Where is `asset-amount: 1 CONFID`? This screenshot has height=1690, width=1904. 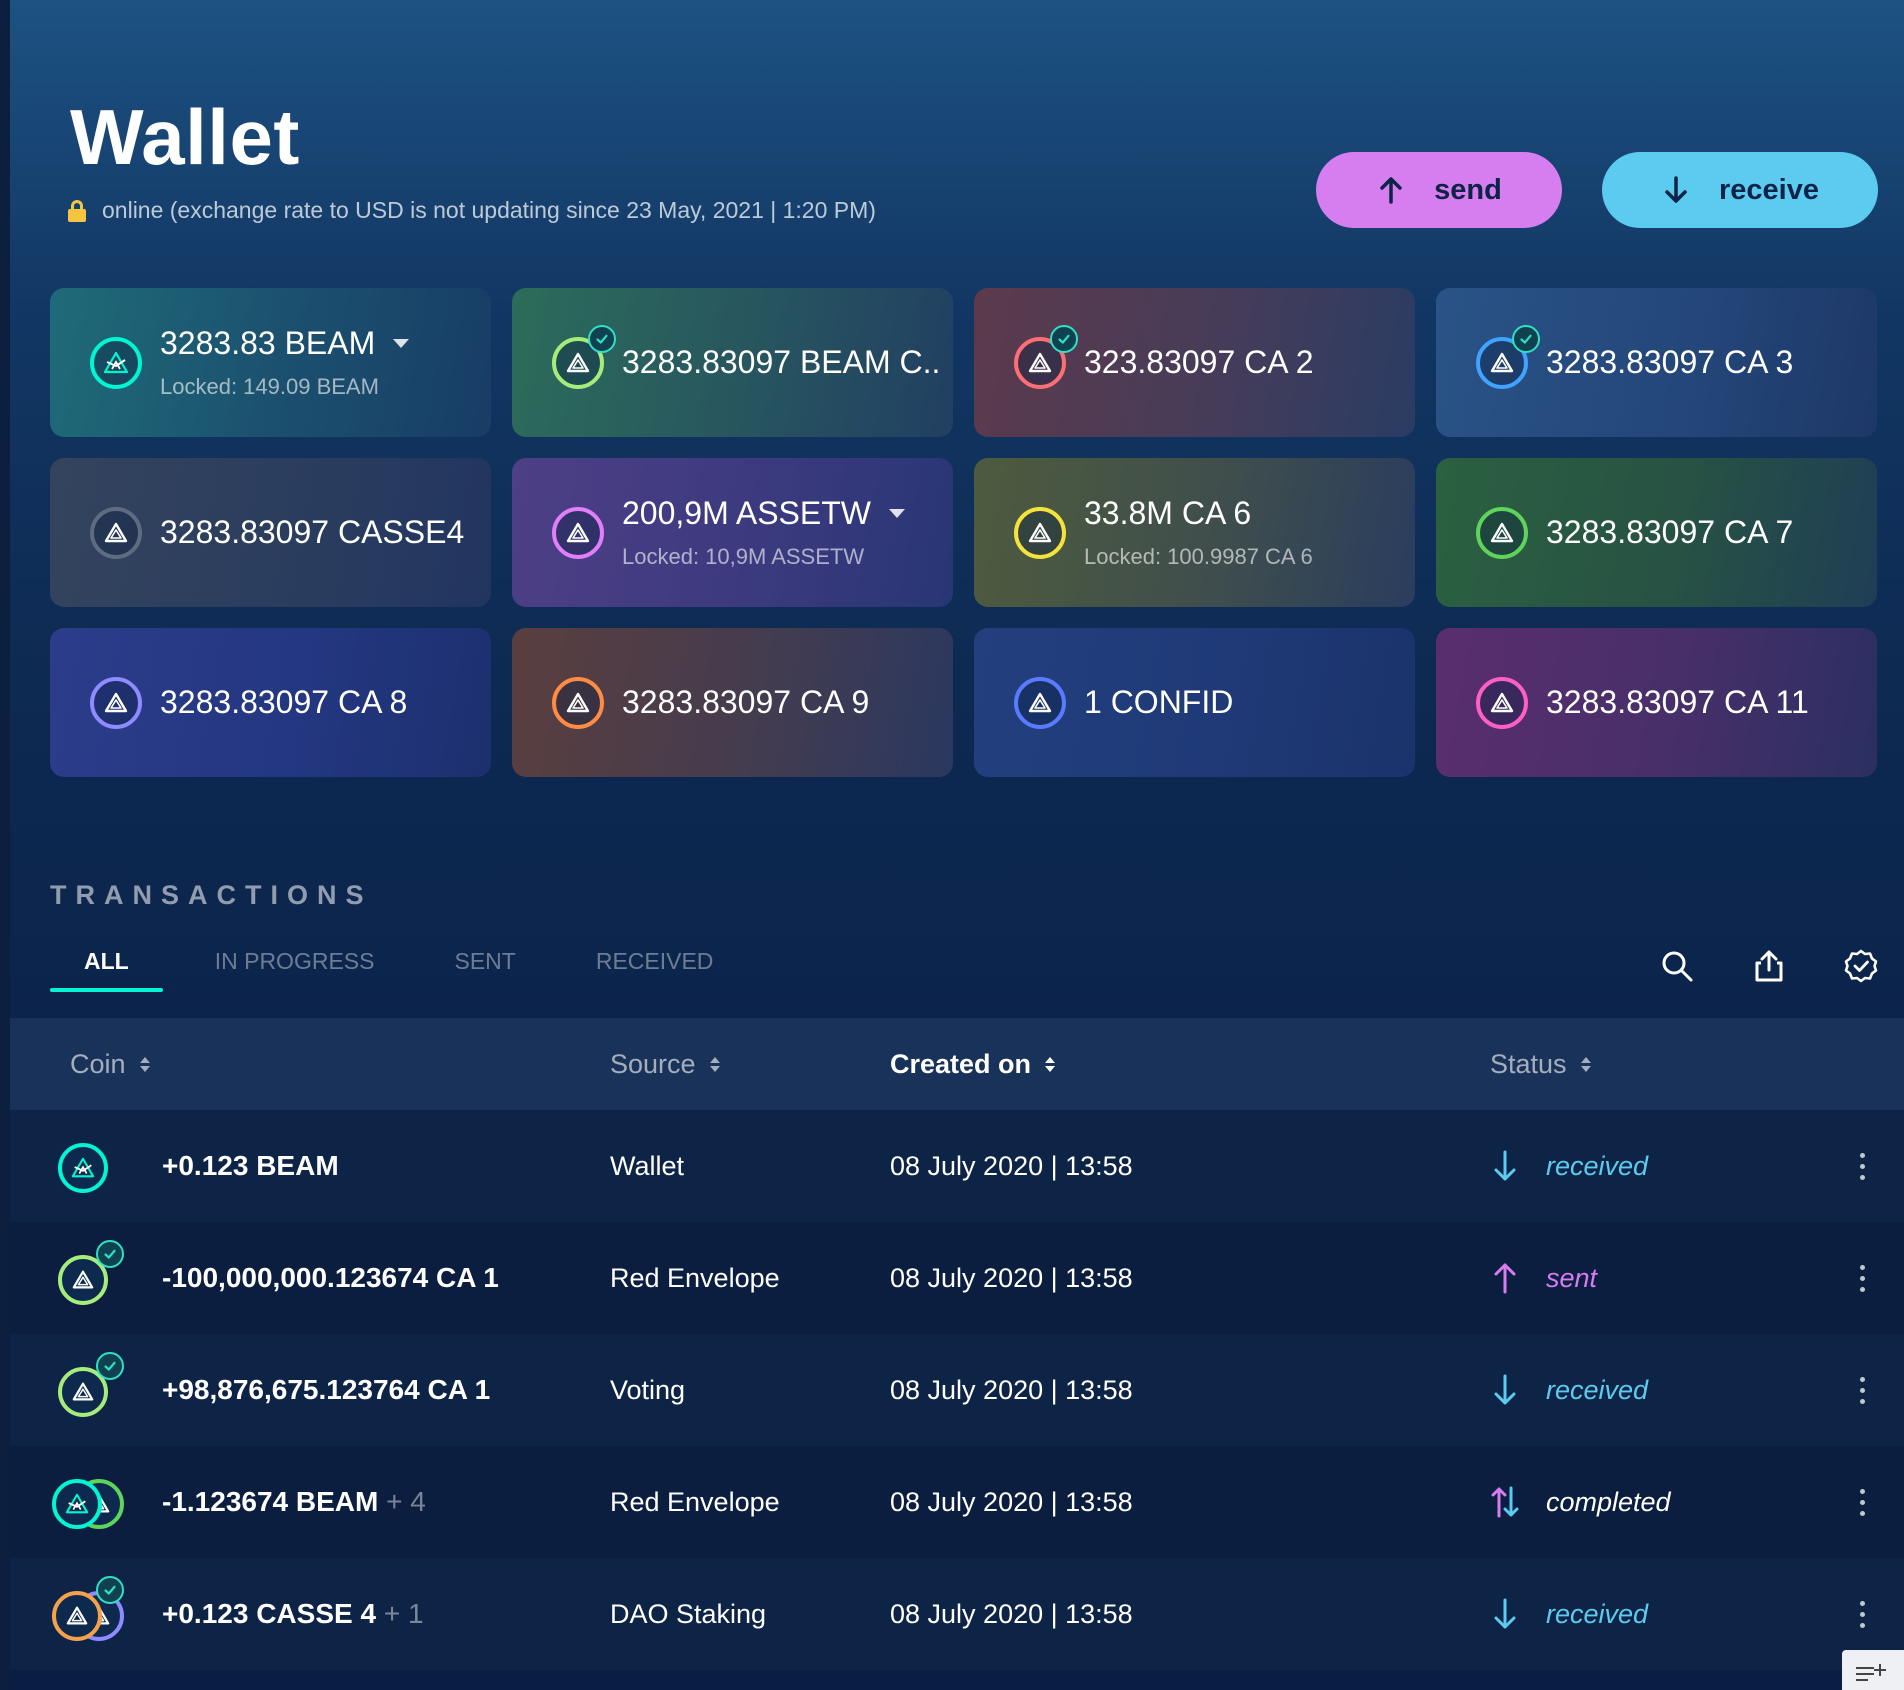
asset-amount: 1 CONFID is located at coordinates (1159, 702).